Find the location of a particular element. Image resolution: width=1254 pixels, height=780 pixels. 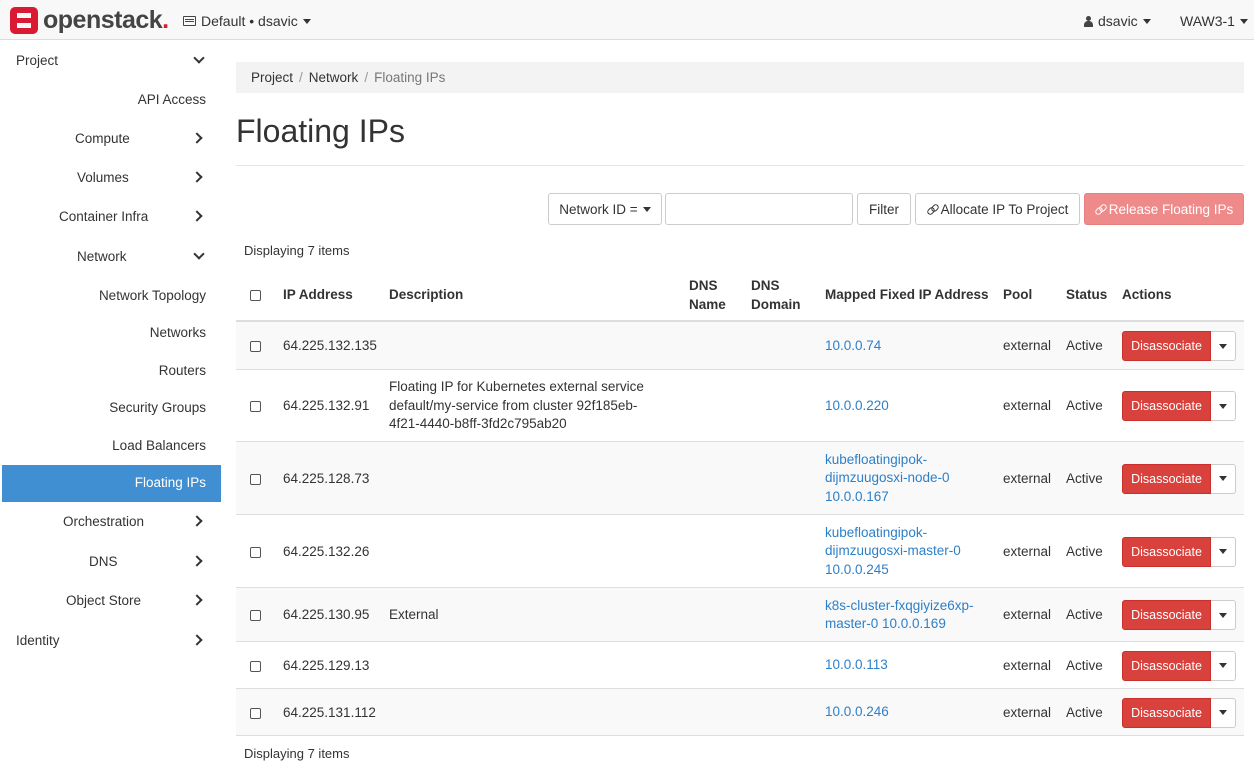

cell-mapped-ip-line: dijmzuugosxi-node-0 is located at coordinates (887, 478).